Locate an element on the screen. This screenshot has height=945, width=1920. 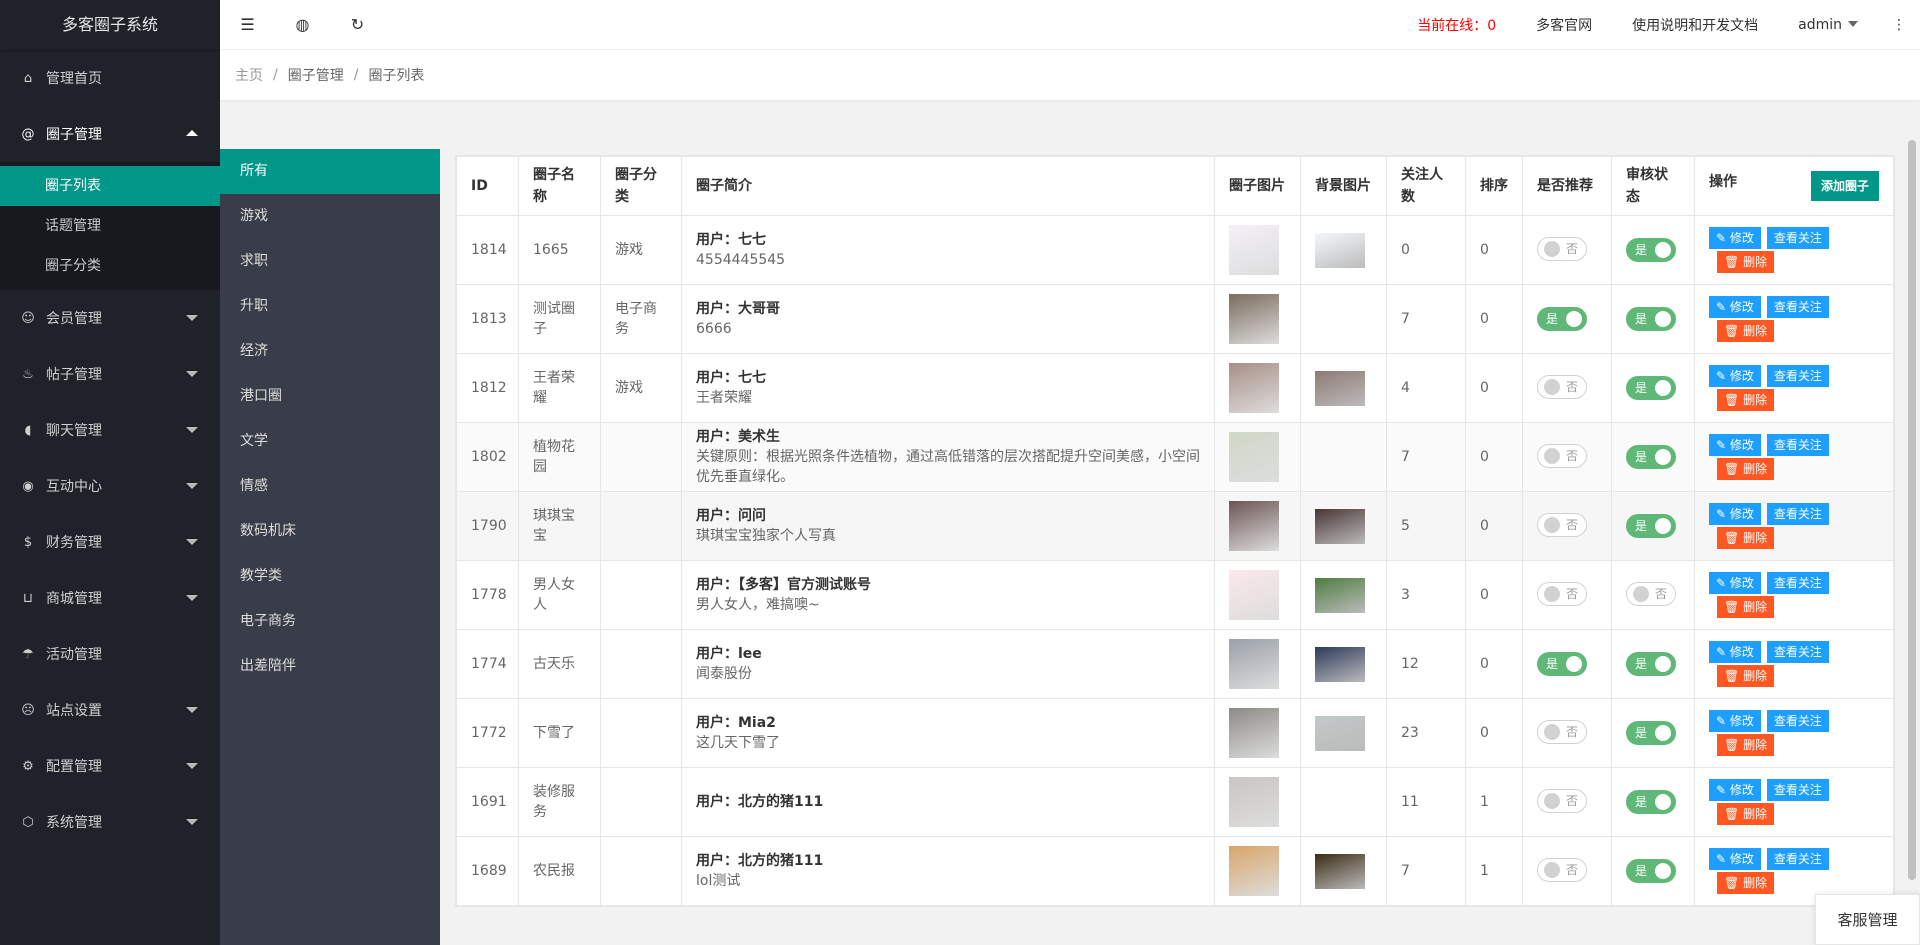
more-menu-icon: ⋮ is located at coordinates (1899, 25).